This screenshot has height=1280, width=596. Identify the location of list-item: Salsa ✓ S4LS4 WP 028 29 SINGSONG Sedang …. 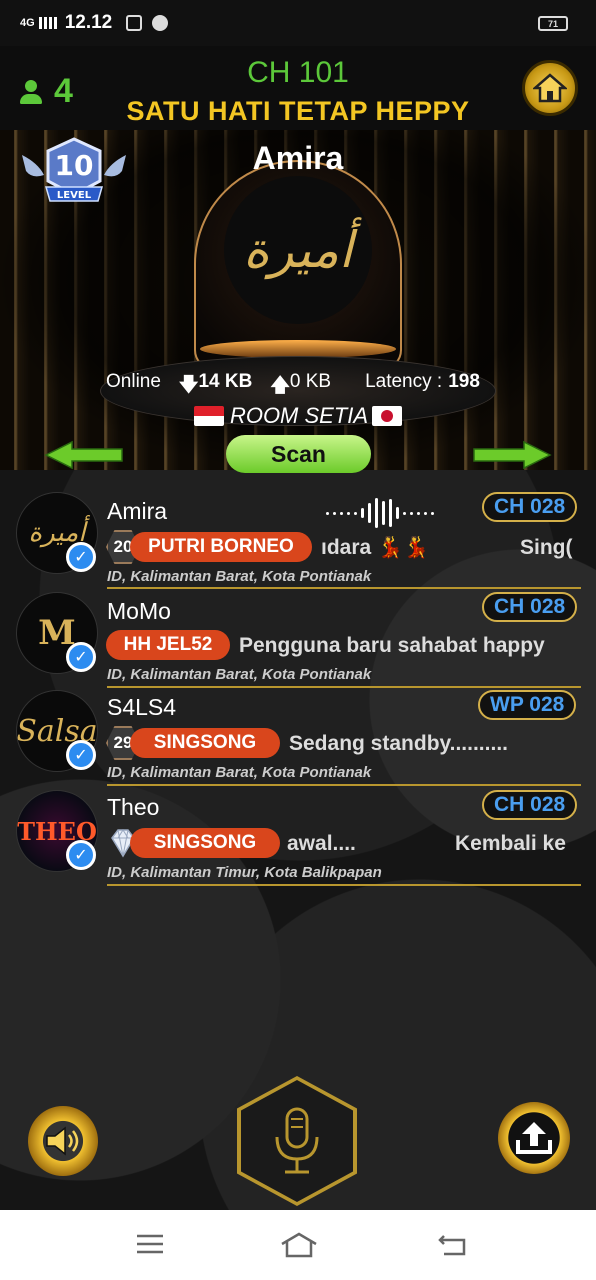
(298, 737).